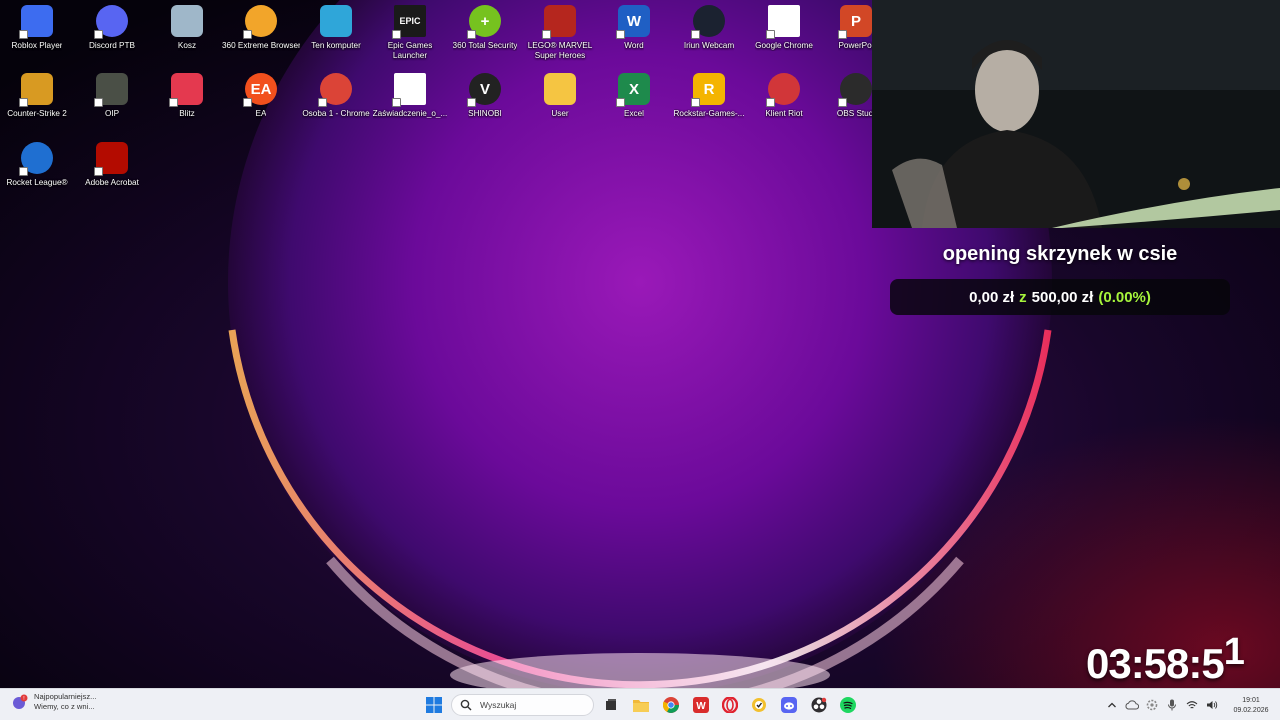 Image resolution: width=1280 pixels, height=720 pixels. Describe the element at coordinates (187, 105) in the screenshot. I see `desktop-icon: Blitz` at that location.